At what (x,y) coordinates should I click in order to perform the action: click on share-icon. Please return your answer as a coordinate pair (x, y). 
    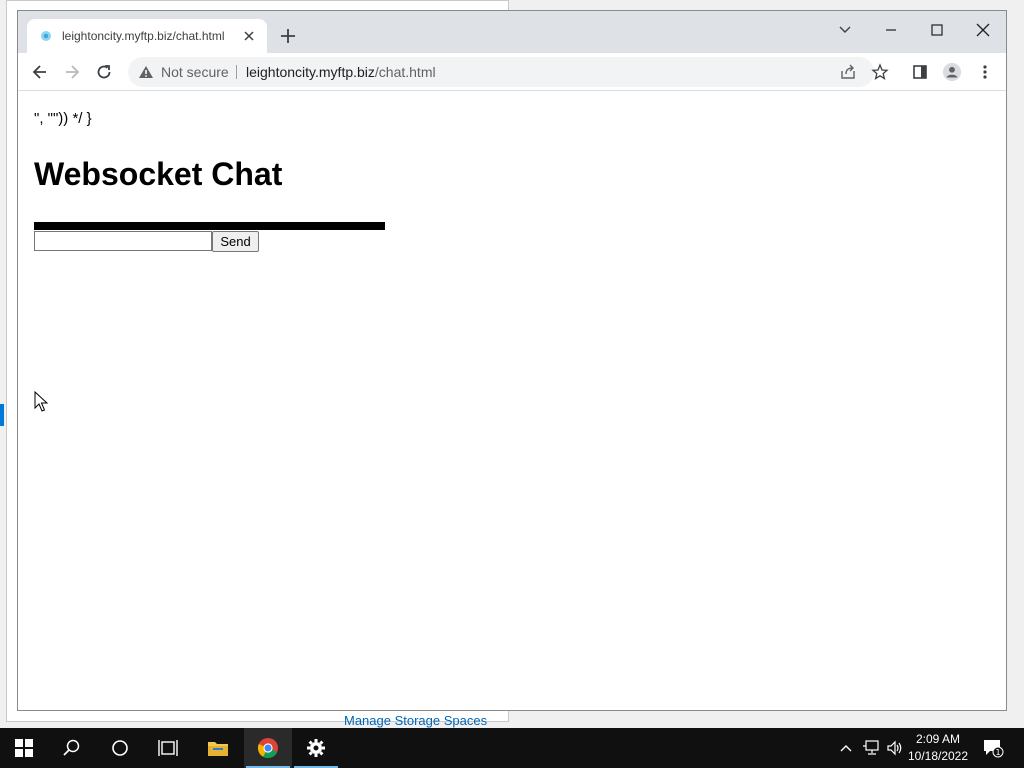
    Looking at the image, I should click on (848, 72).